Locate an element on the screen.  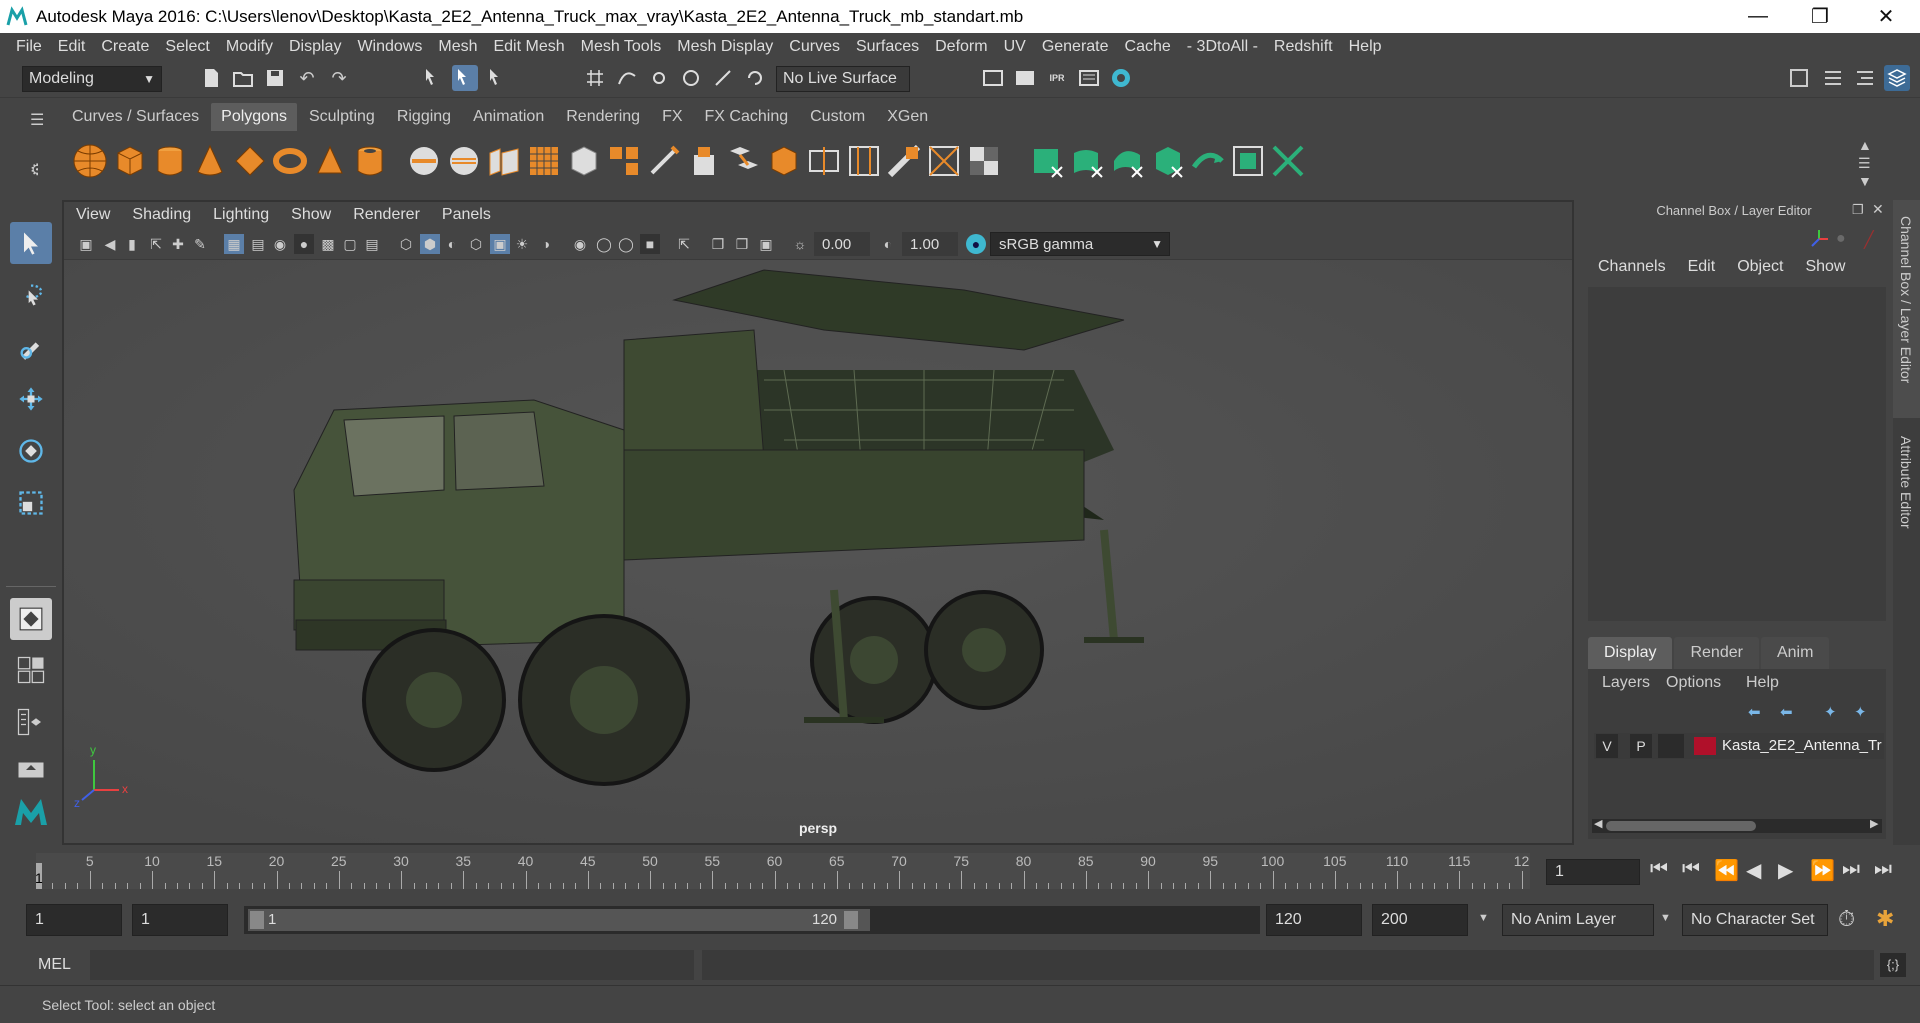
channel-box-menu-object: Object is located at coordinates (1760, 270).